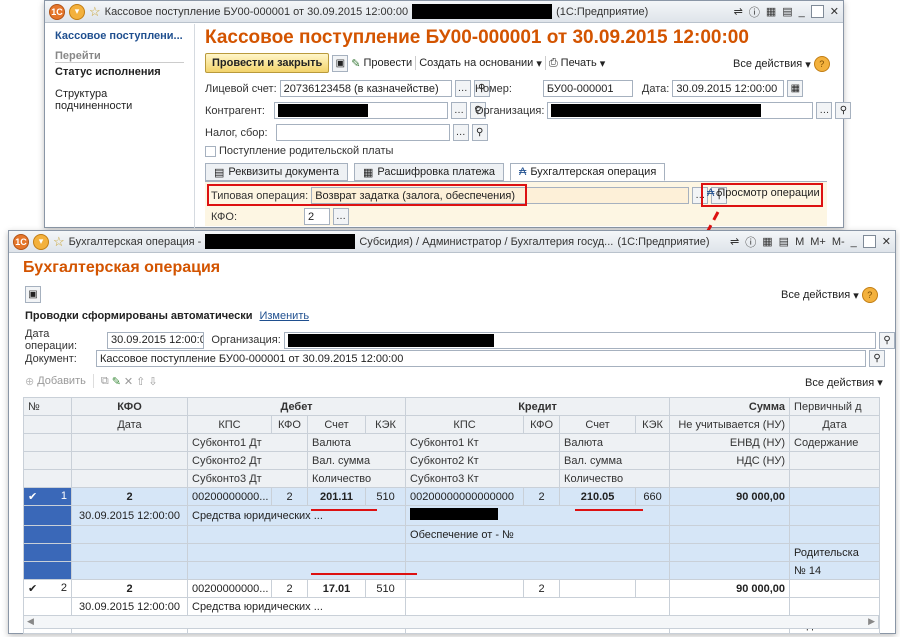 This screenshot has width=900, height=637. What do you see at coordinates (59, 242) in the screenshot?
I see `favorite-star-icon: ☆` at bounding box center [59, 242].